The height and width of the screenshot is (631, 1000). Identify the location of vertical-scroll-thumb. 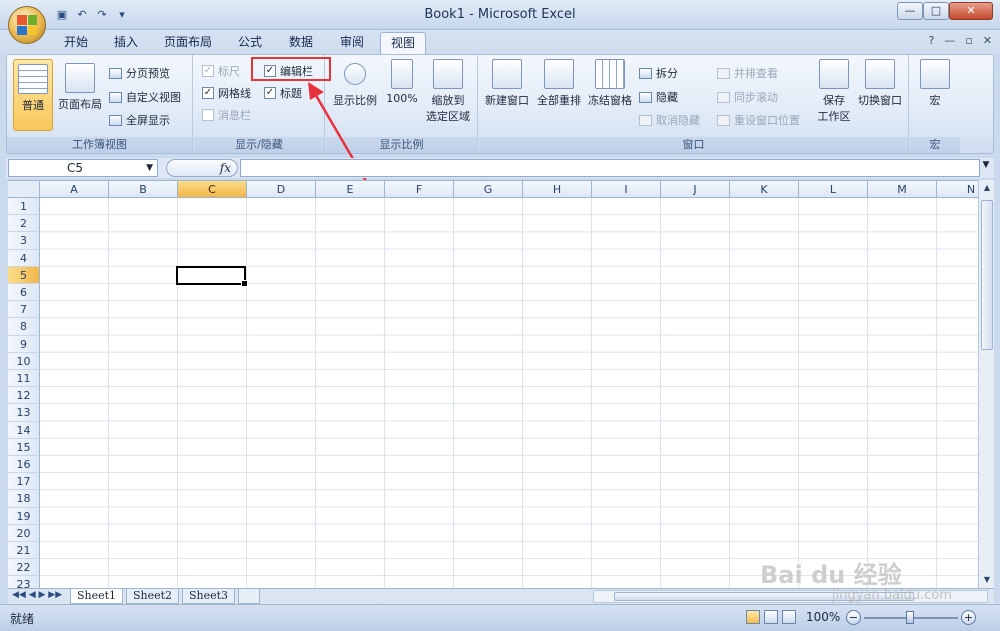
(987, 275).